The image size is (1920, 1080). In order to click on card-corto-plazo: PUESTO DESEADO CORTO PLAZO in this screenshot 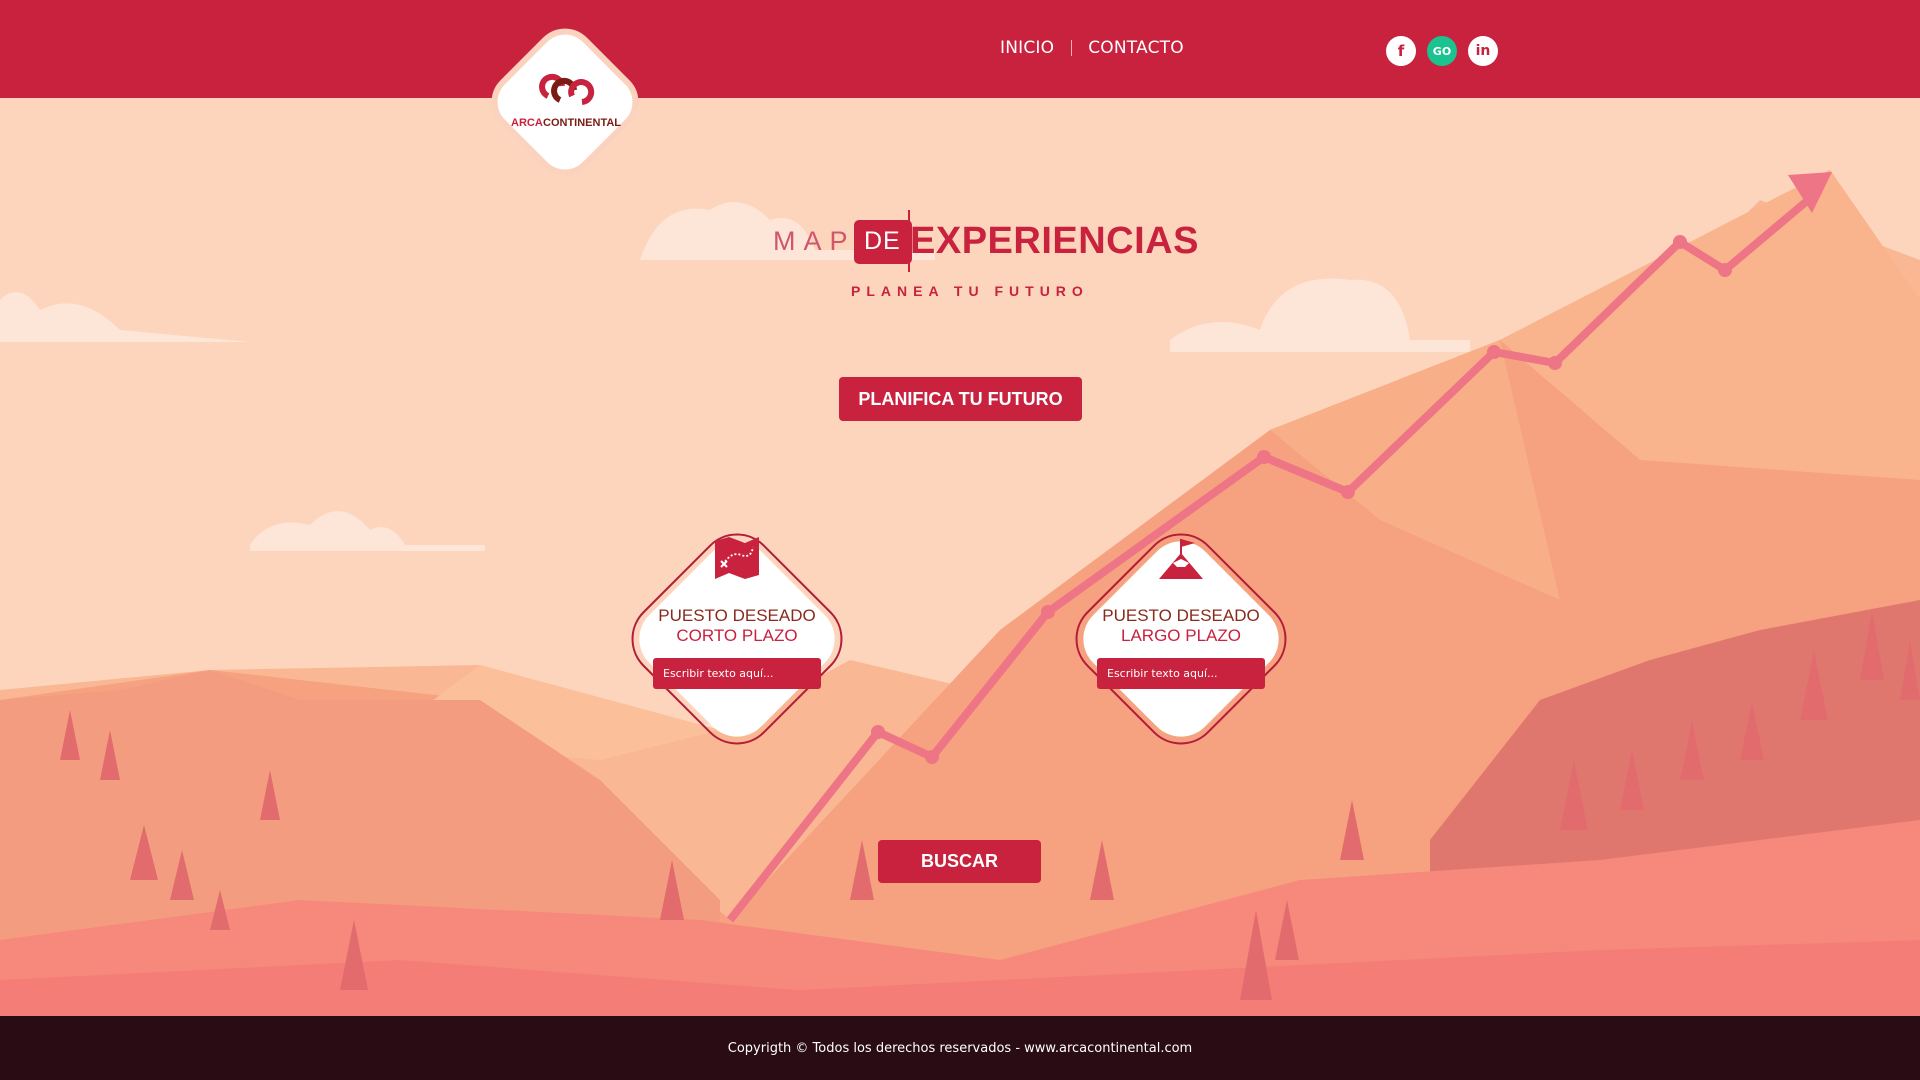, I will do `click(737, 639)`.